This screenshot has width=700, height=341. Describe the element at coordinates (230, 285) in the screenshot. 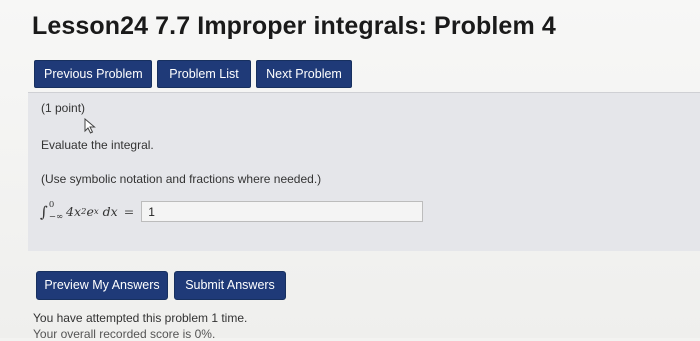

I see `submit-answers-button: Submit Answers` at that location.